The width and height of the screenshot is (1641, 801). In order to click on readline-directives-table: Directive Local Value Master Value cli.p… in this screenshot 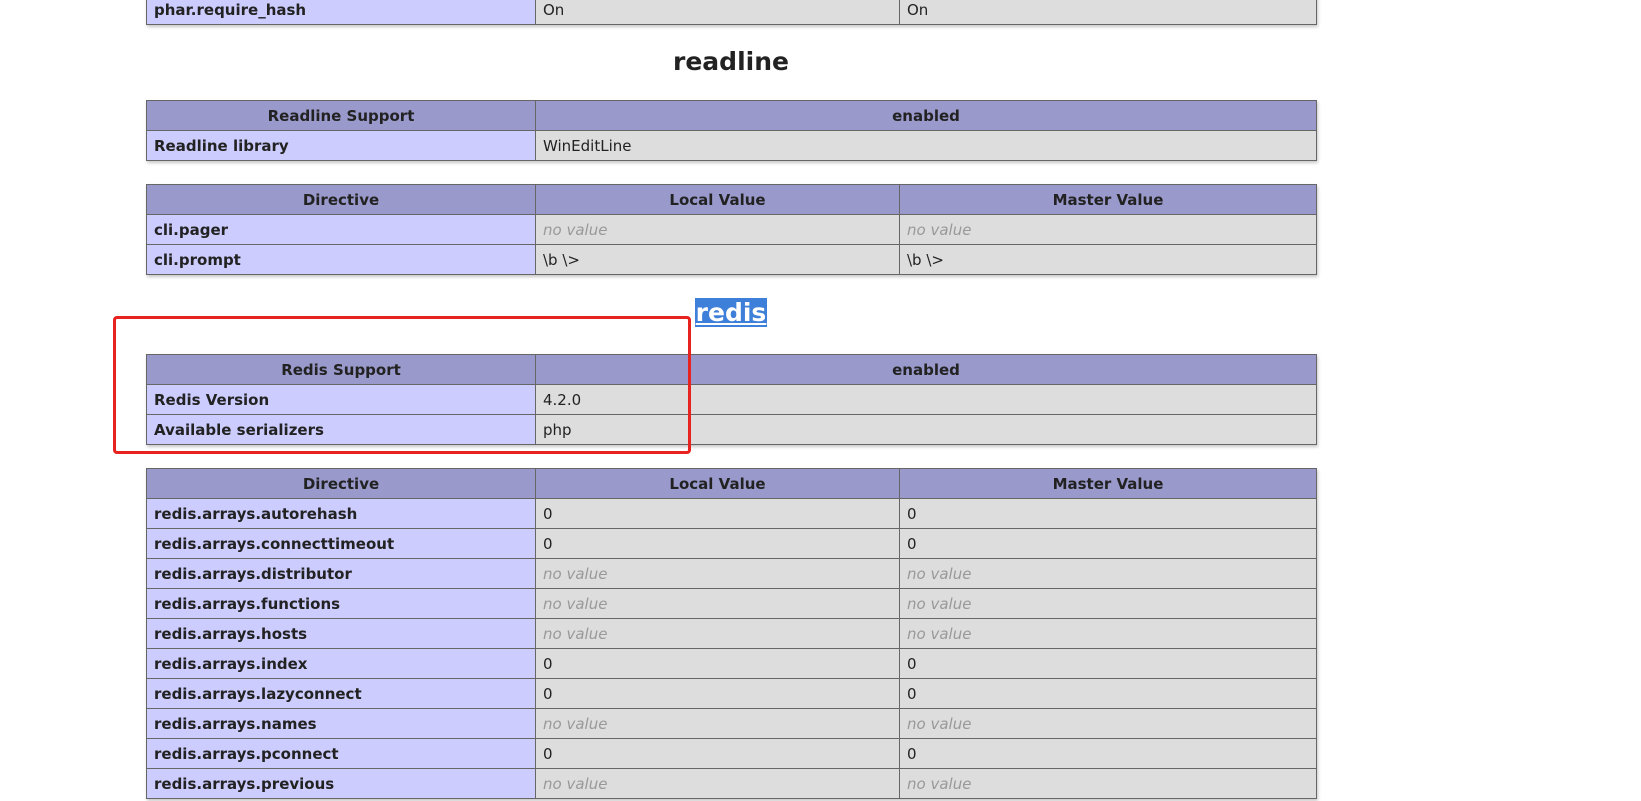, I will do `click(731, 229)`.